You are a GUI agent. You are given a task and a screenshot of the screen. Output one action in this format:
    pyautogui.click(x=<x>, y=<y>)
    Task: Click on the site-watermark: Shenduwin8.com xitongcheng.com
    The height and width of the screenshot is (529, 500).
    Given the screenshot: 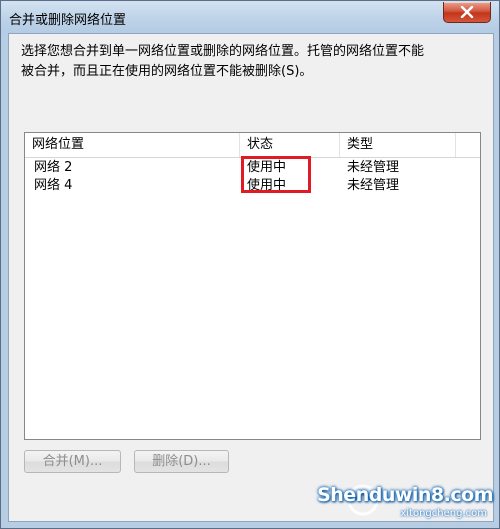 What is the action you would take?
    pyautogui.click(x=405, y=500)
    